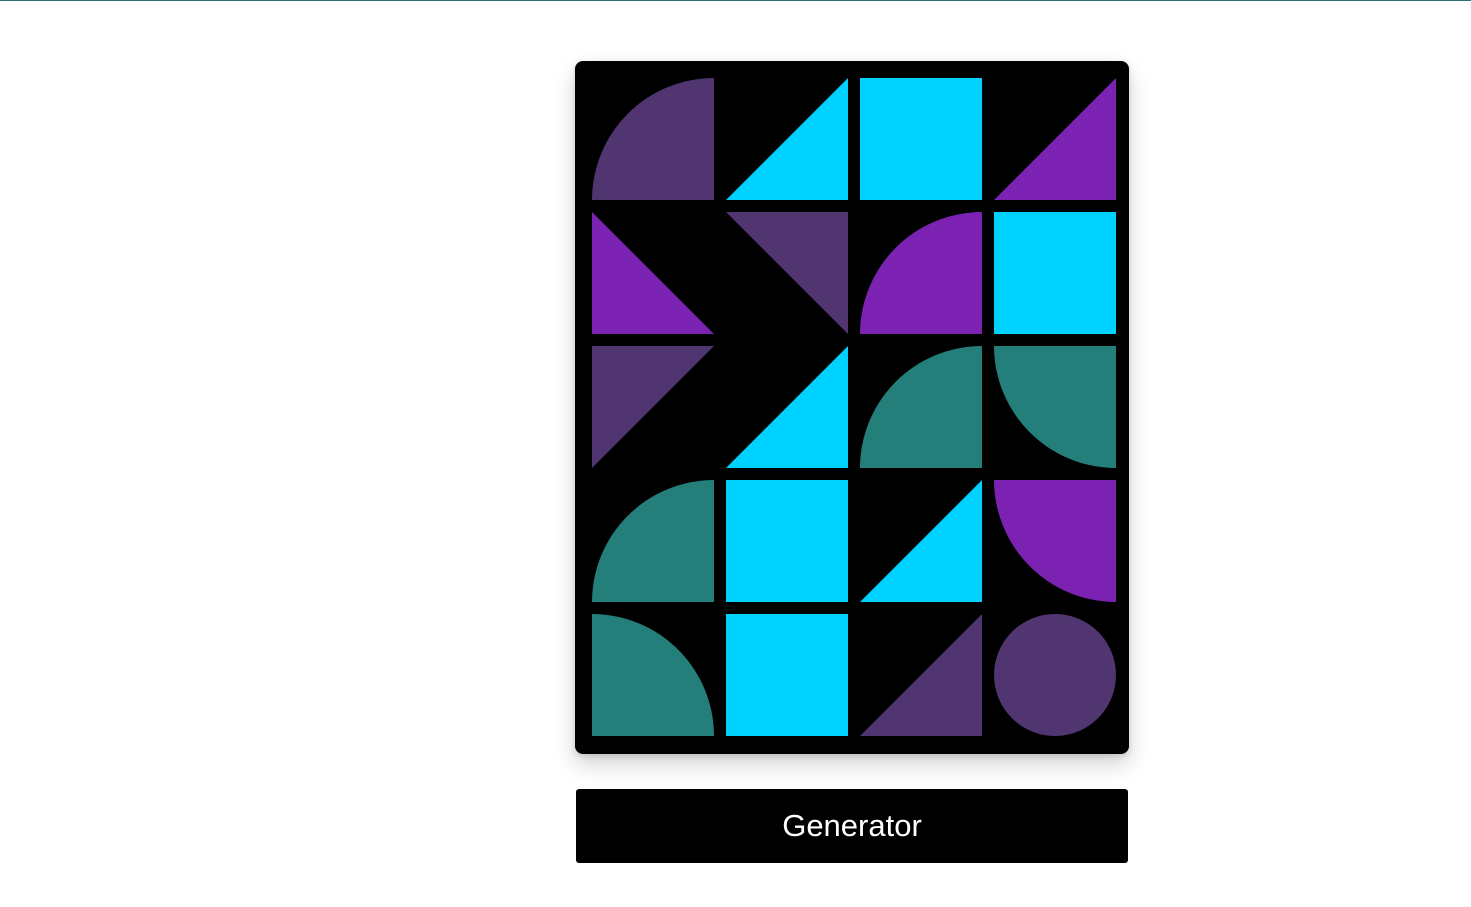 This screenshot has width=1471, height=907. I want to click on pattern-tile-triangle-top-right, so click(787, 273).